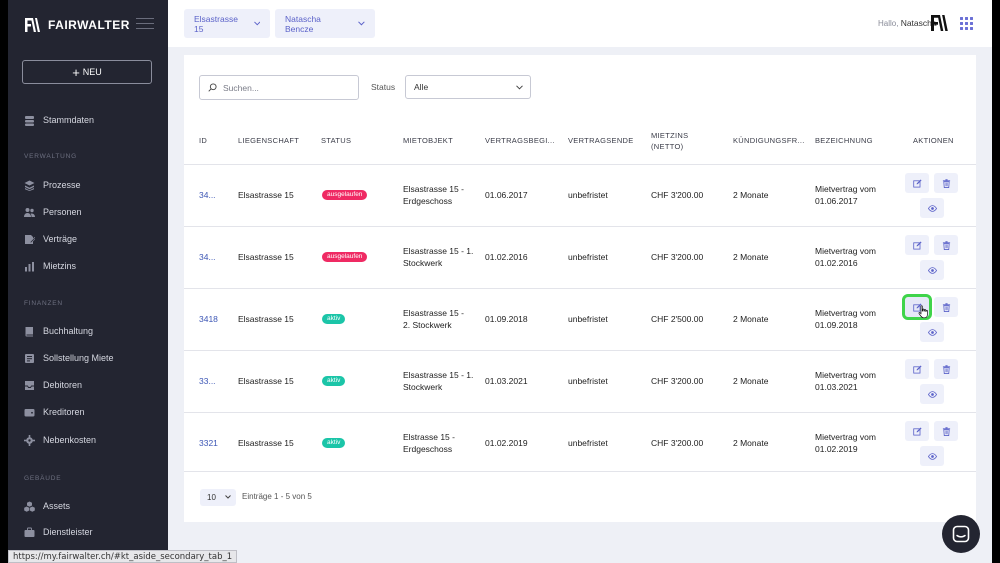  Describe the element at coordinates (216, 443) in the screenshot. I see `contract-id-link: 3321` at that location.